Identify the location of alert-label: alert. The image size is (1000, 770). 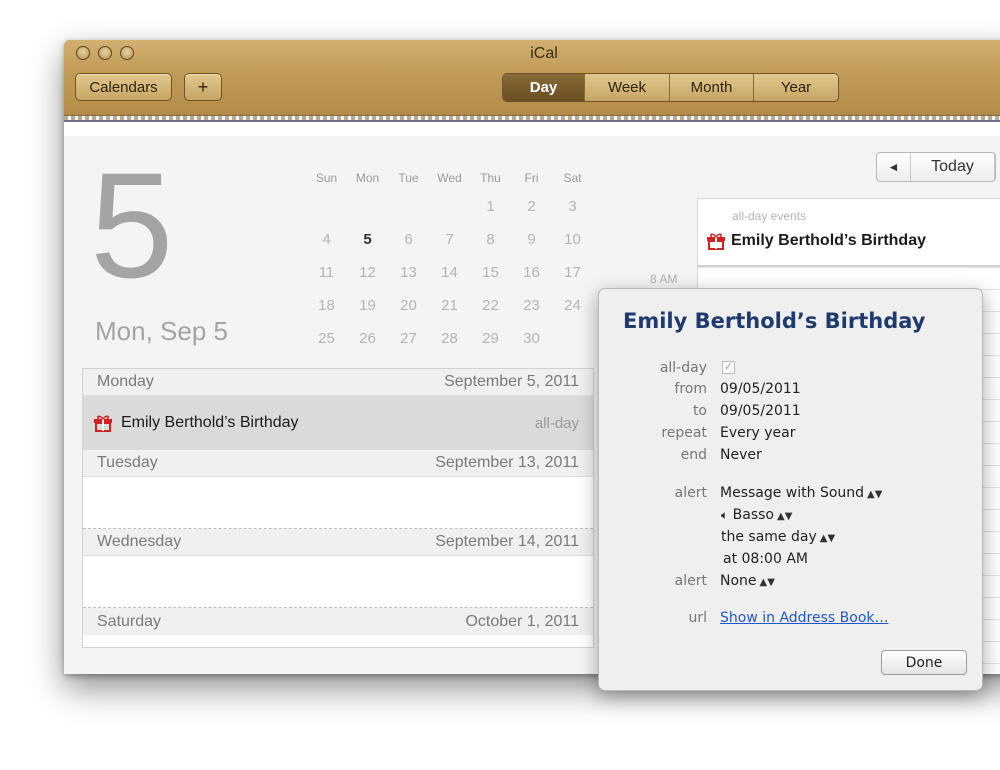
(690, 493).